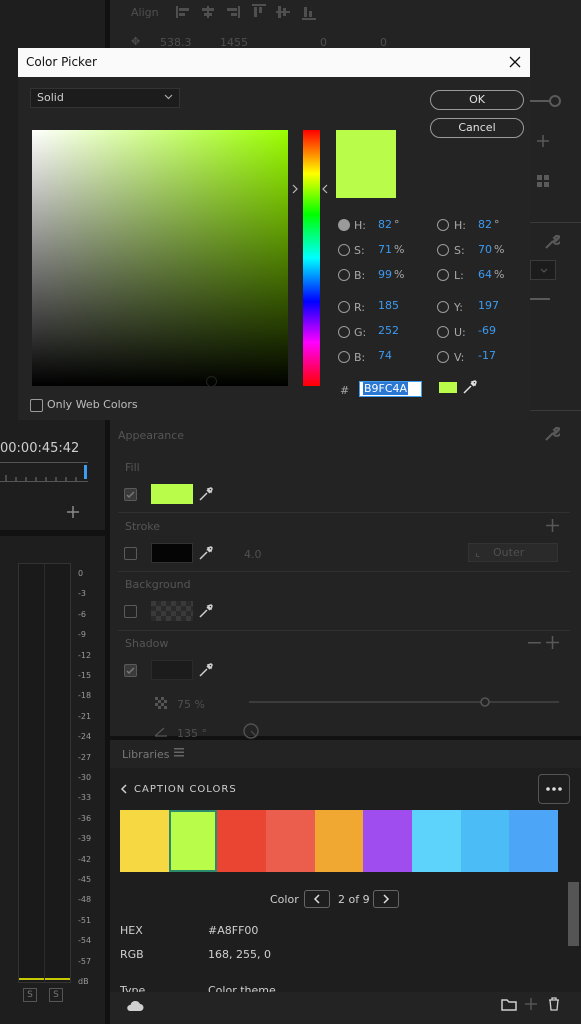  What do you see at coordinates (191, 704) in the screenshot?
I see `shadow-opacity: 75 %` at bounding box center [191, 704].